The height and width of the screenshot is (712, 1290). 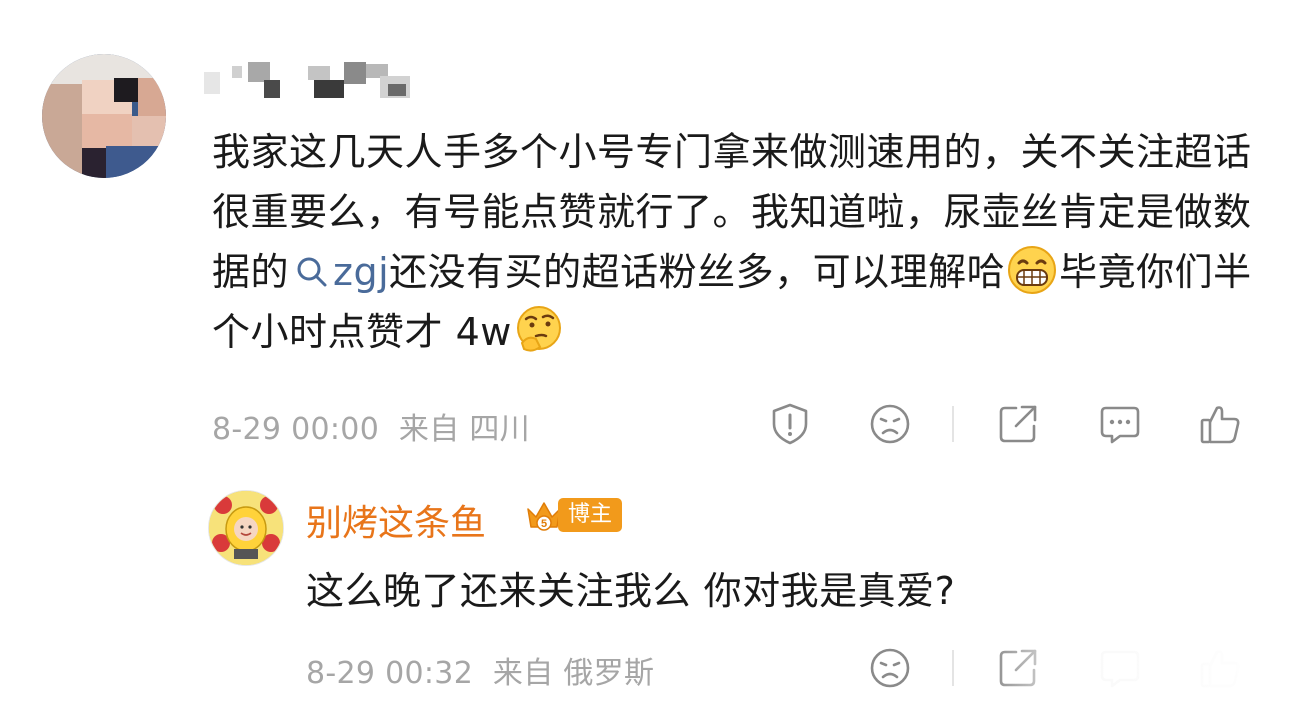 I want to click on badge-label: 博主, so click(x=590, y=515).